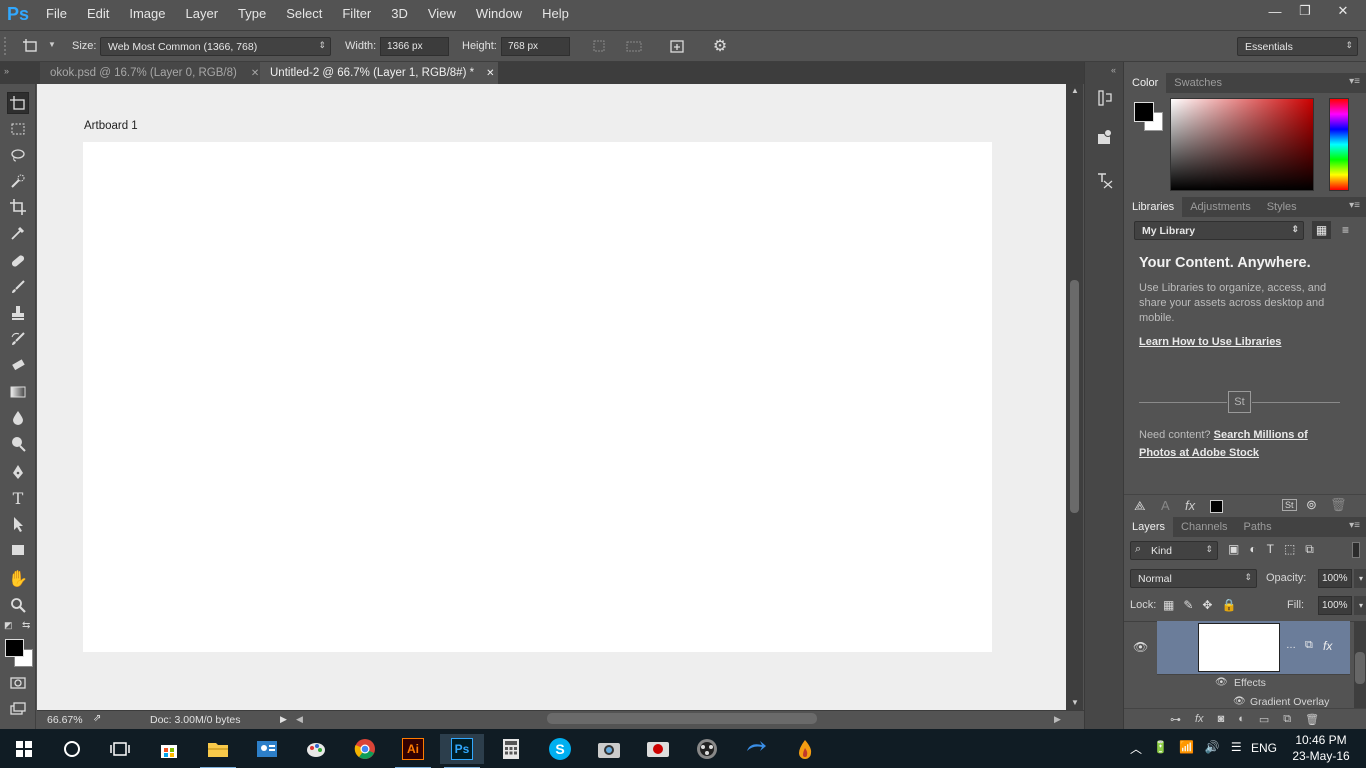 The image size is (1366, 768). Describe the element at coordinates (511, 749) in the screenshot. I see `calculator-icon` at that location.